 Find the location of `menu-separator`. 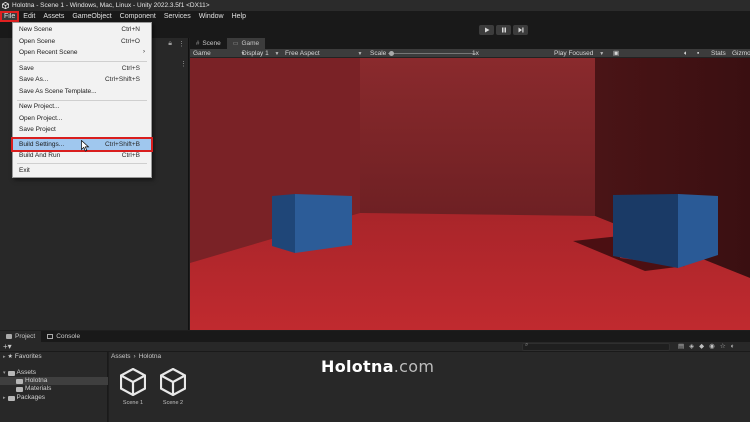

menu-separator is located at coordinates (82, 61).